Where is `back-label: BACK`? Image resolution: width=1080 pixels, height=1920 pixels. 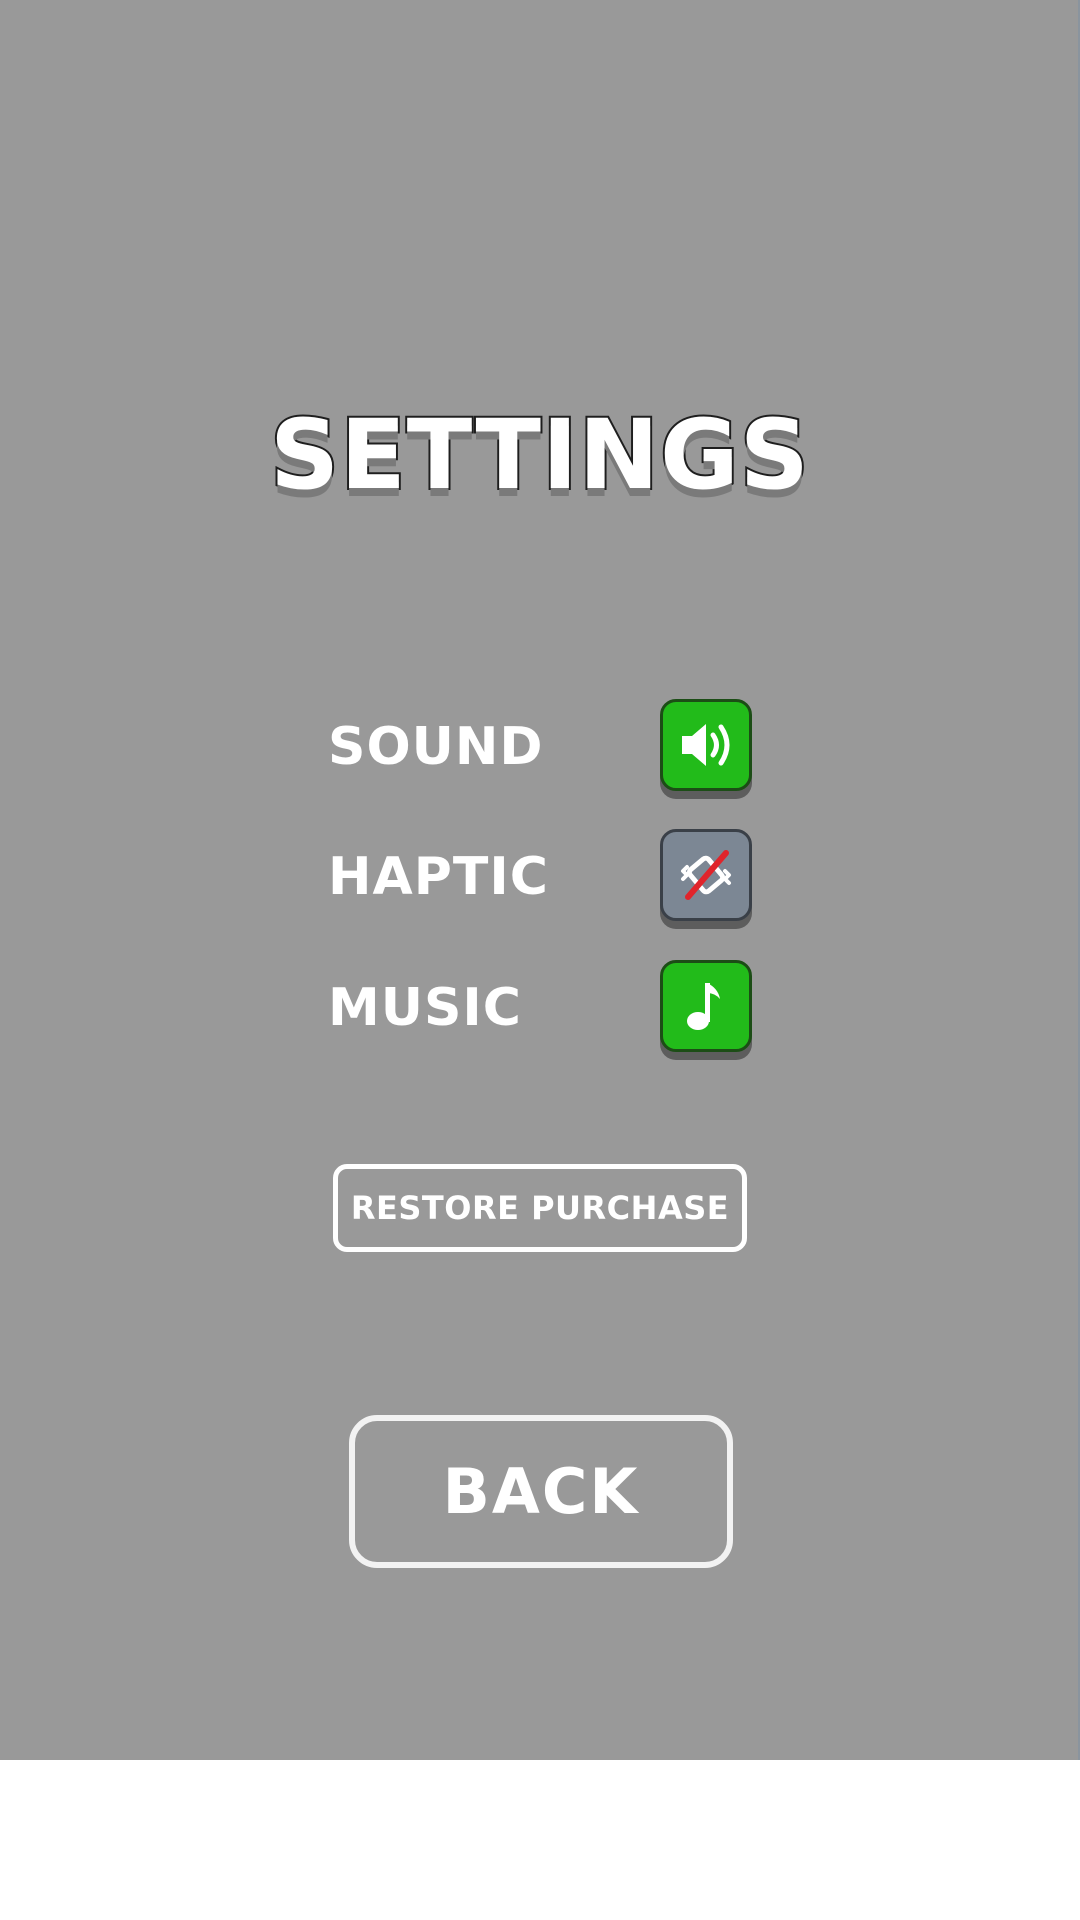 back-label: BACK is located at coordinates (541, 1491).